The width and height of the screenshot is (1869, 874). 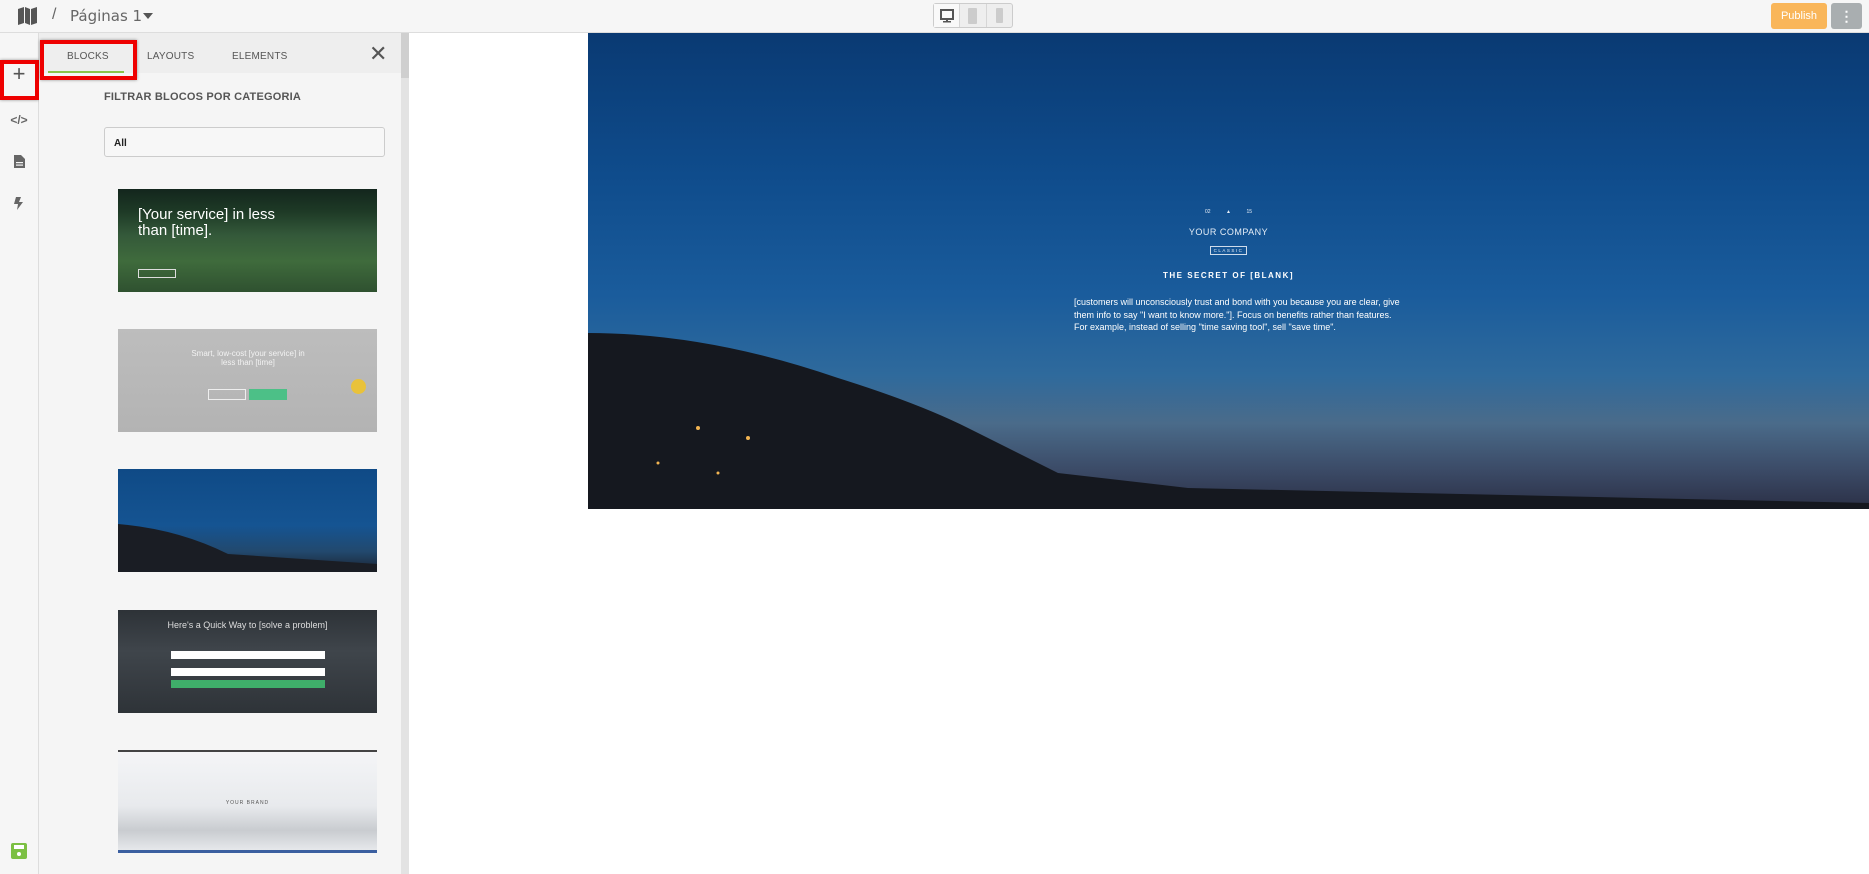 I want to click on block-thumbnail: YOUR BRAND, so click(x=247, y=801).